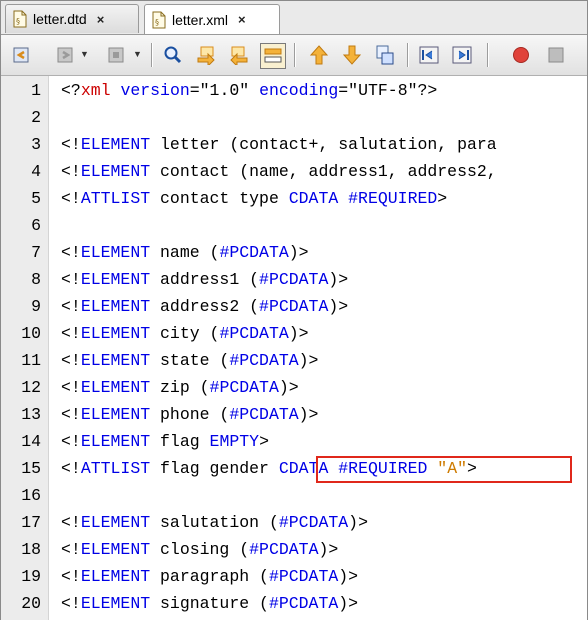 The width and height of the screenshot is (588, 620). I want to click on line-number: 11, so click(31, 360).